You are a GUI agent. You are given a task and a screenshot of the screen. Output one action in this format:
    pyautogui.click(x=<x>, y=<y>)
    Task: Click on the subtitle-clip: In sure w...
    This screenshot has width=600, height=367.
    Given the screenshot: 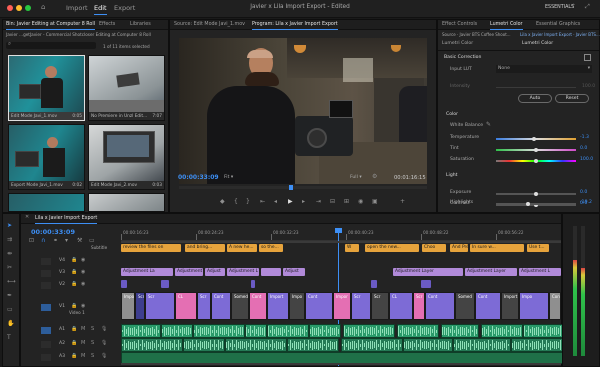 What is the action you would take?
    pyautogui.click(x=497, y=248)
    